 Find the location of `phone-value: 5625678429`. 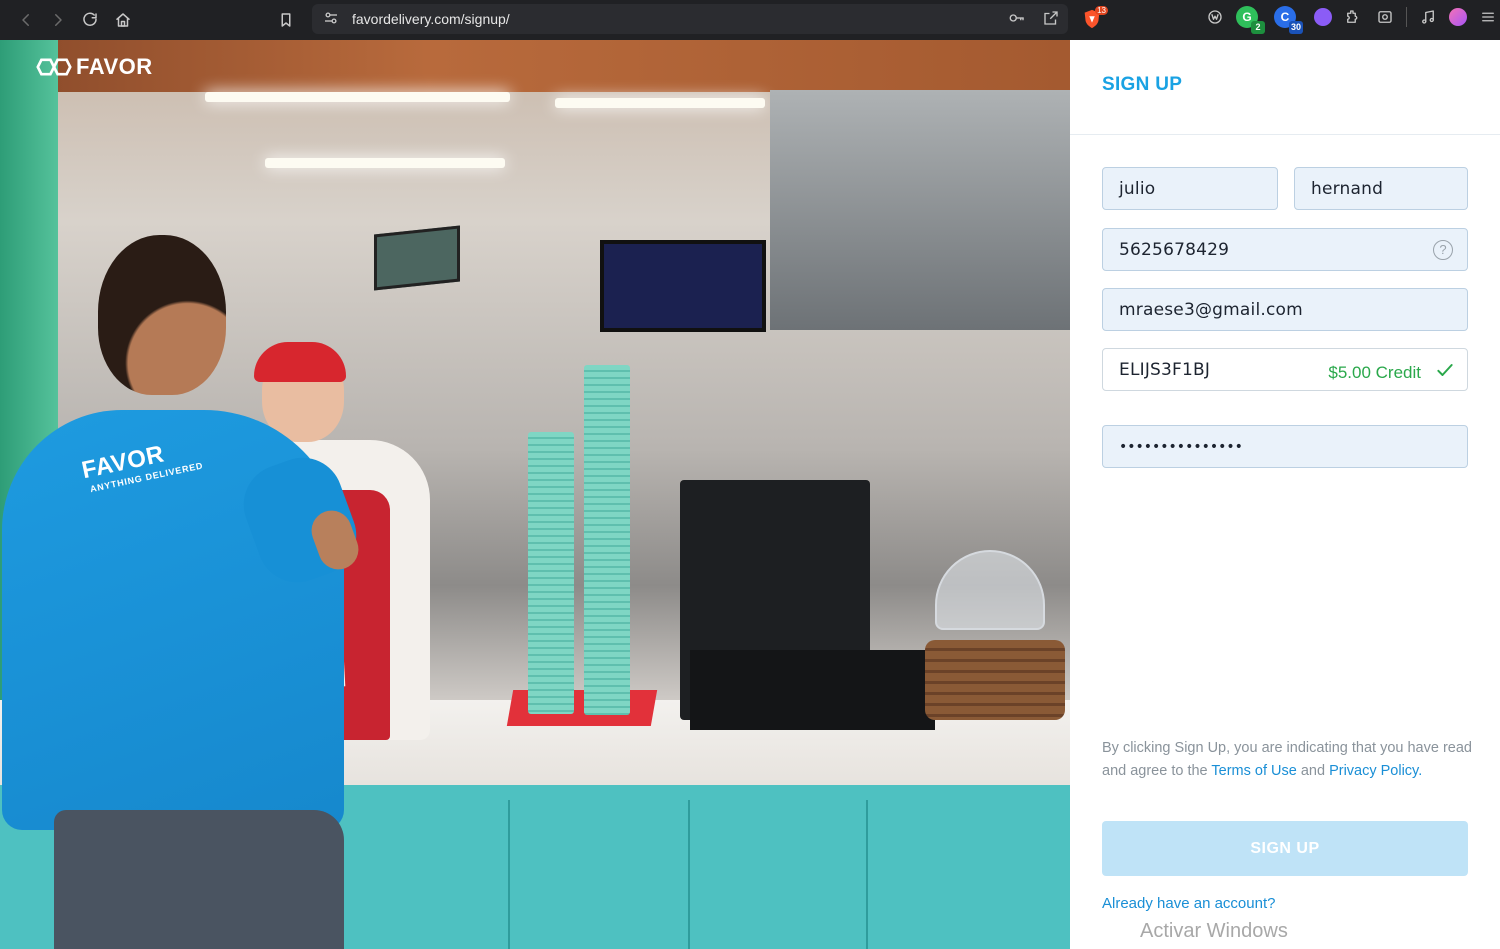

phone-value: 5625678429 is located at coordinates (1174, 249).